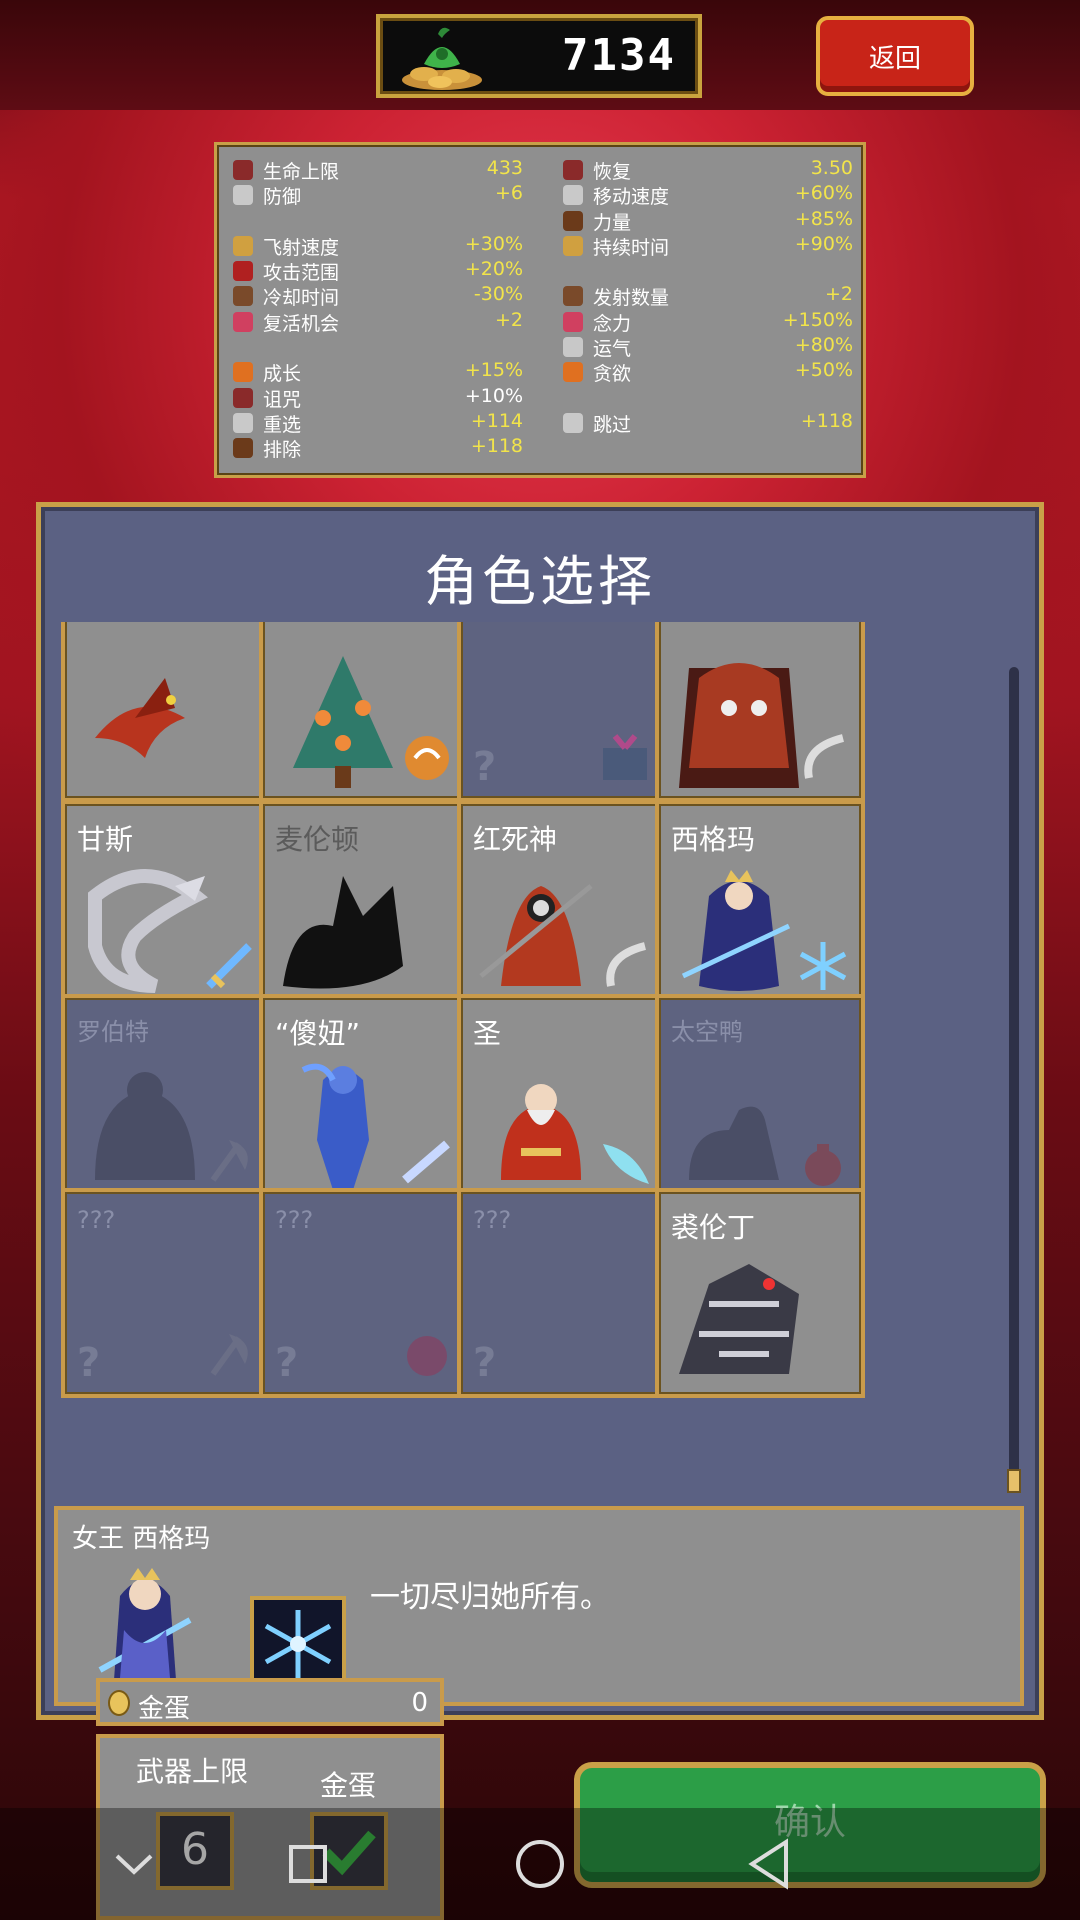 This screenshot has height=1920, width=1080. Describe the element at coordinates (294, 1220) in the screenshot. I see `character-name: ???` at that location.